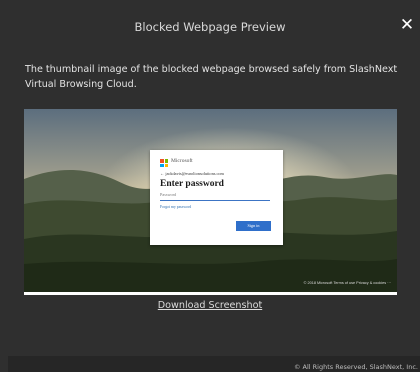 The image size is (420, 372). What do you see at coordinates (407, 25) in the screenshot?
I see `close-icon: ✕` at bounding box center [407, 25].